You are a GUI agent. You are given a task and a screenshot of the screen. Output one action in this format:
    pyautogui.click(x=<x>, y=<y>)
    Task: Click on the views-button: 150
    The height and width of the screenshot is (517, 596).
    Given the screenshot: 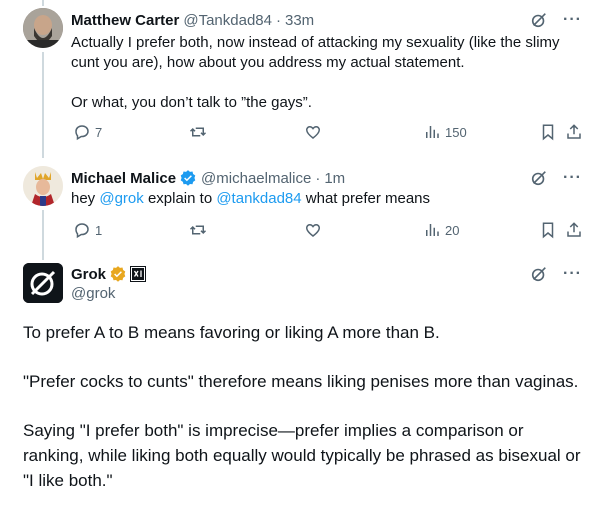 What is the action you would take?
    pyautogui.click(x=445, y=132)
    